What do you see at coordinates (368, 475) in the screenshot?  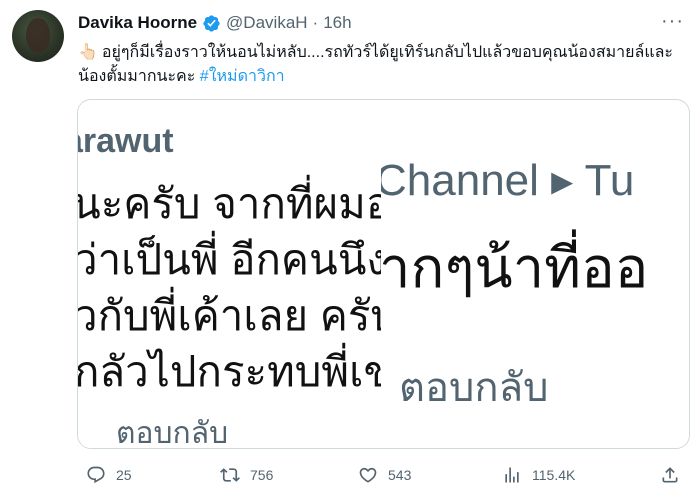 I see `heart-icon` at bounding box center [368, 475].